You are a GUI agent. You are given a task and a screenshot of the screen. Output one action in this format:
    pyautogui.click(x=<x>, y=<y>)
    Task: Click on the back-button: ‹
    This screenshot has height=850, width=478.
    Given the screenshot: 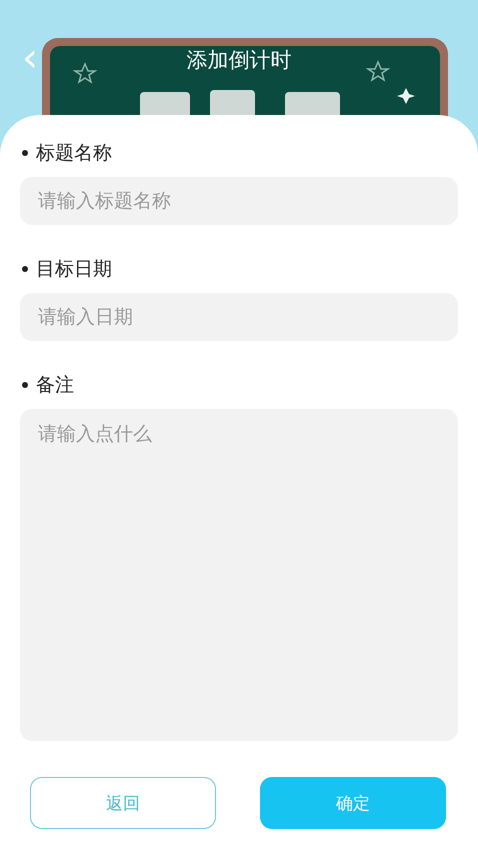 What is the action you would take?
    pyautogui.click(x=30, y=58)
    